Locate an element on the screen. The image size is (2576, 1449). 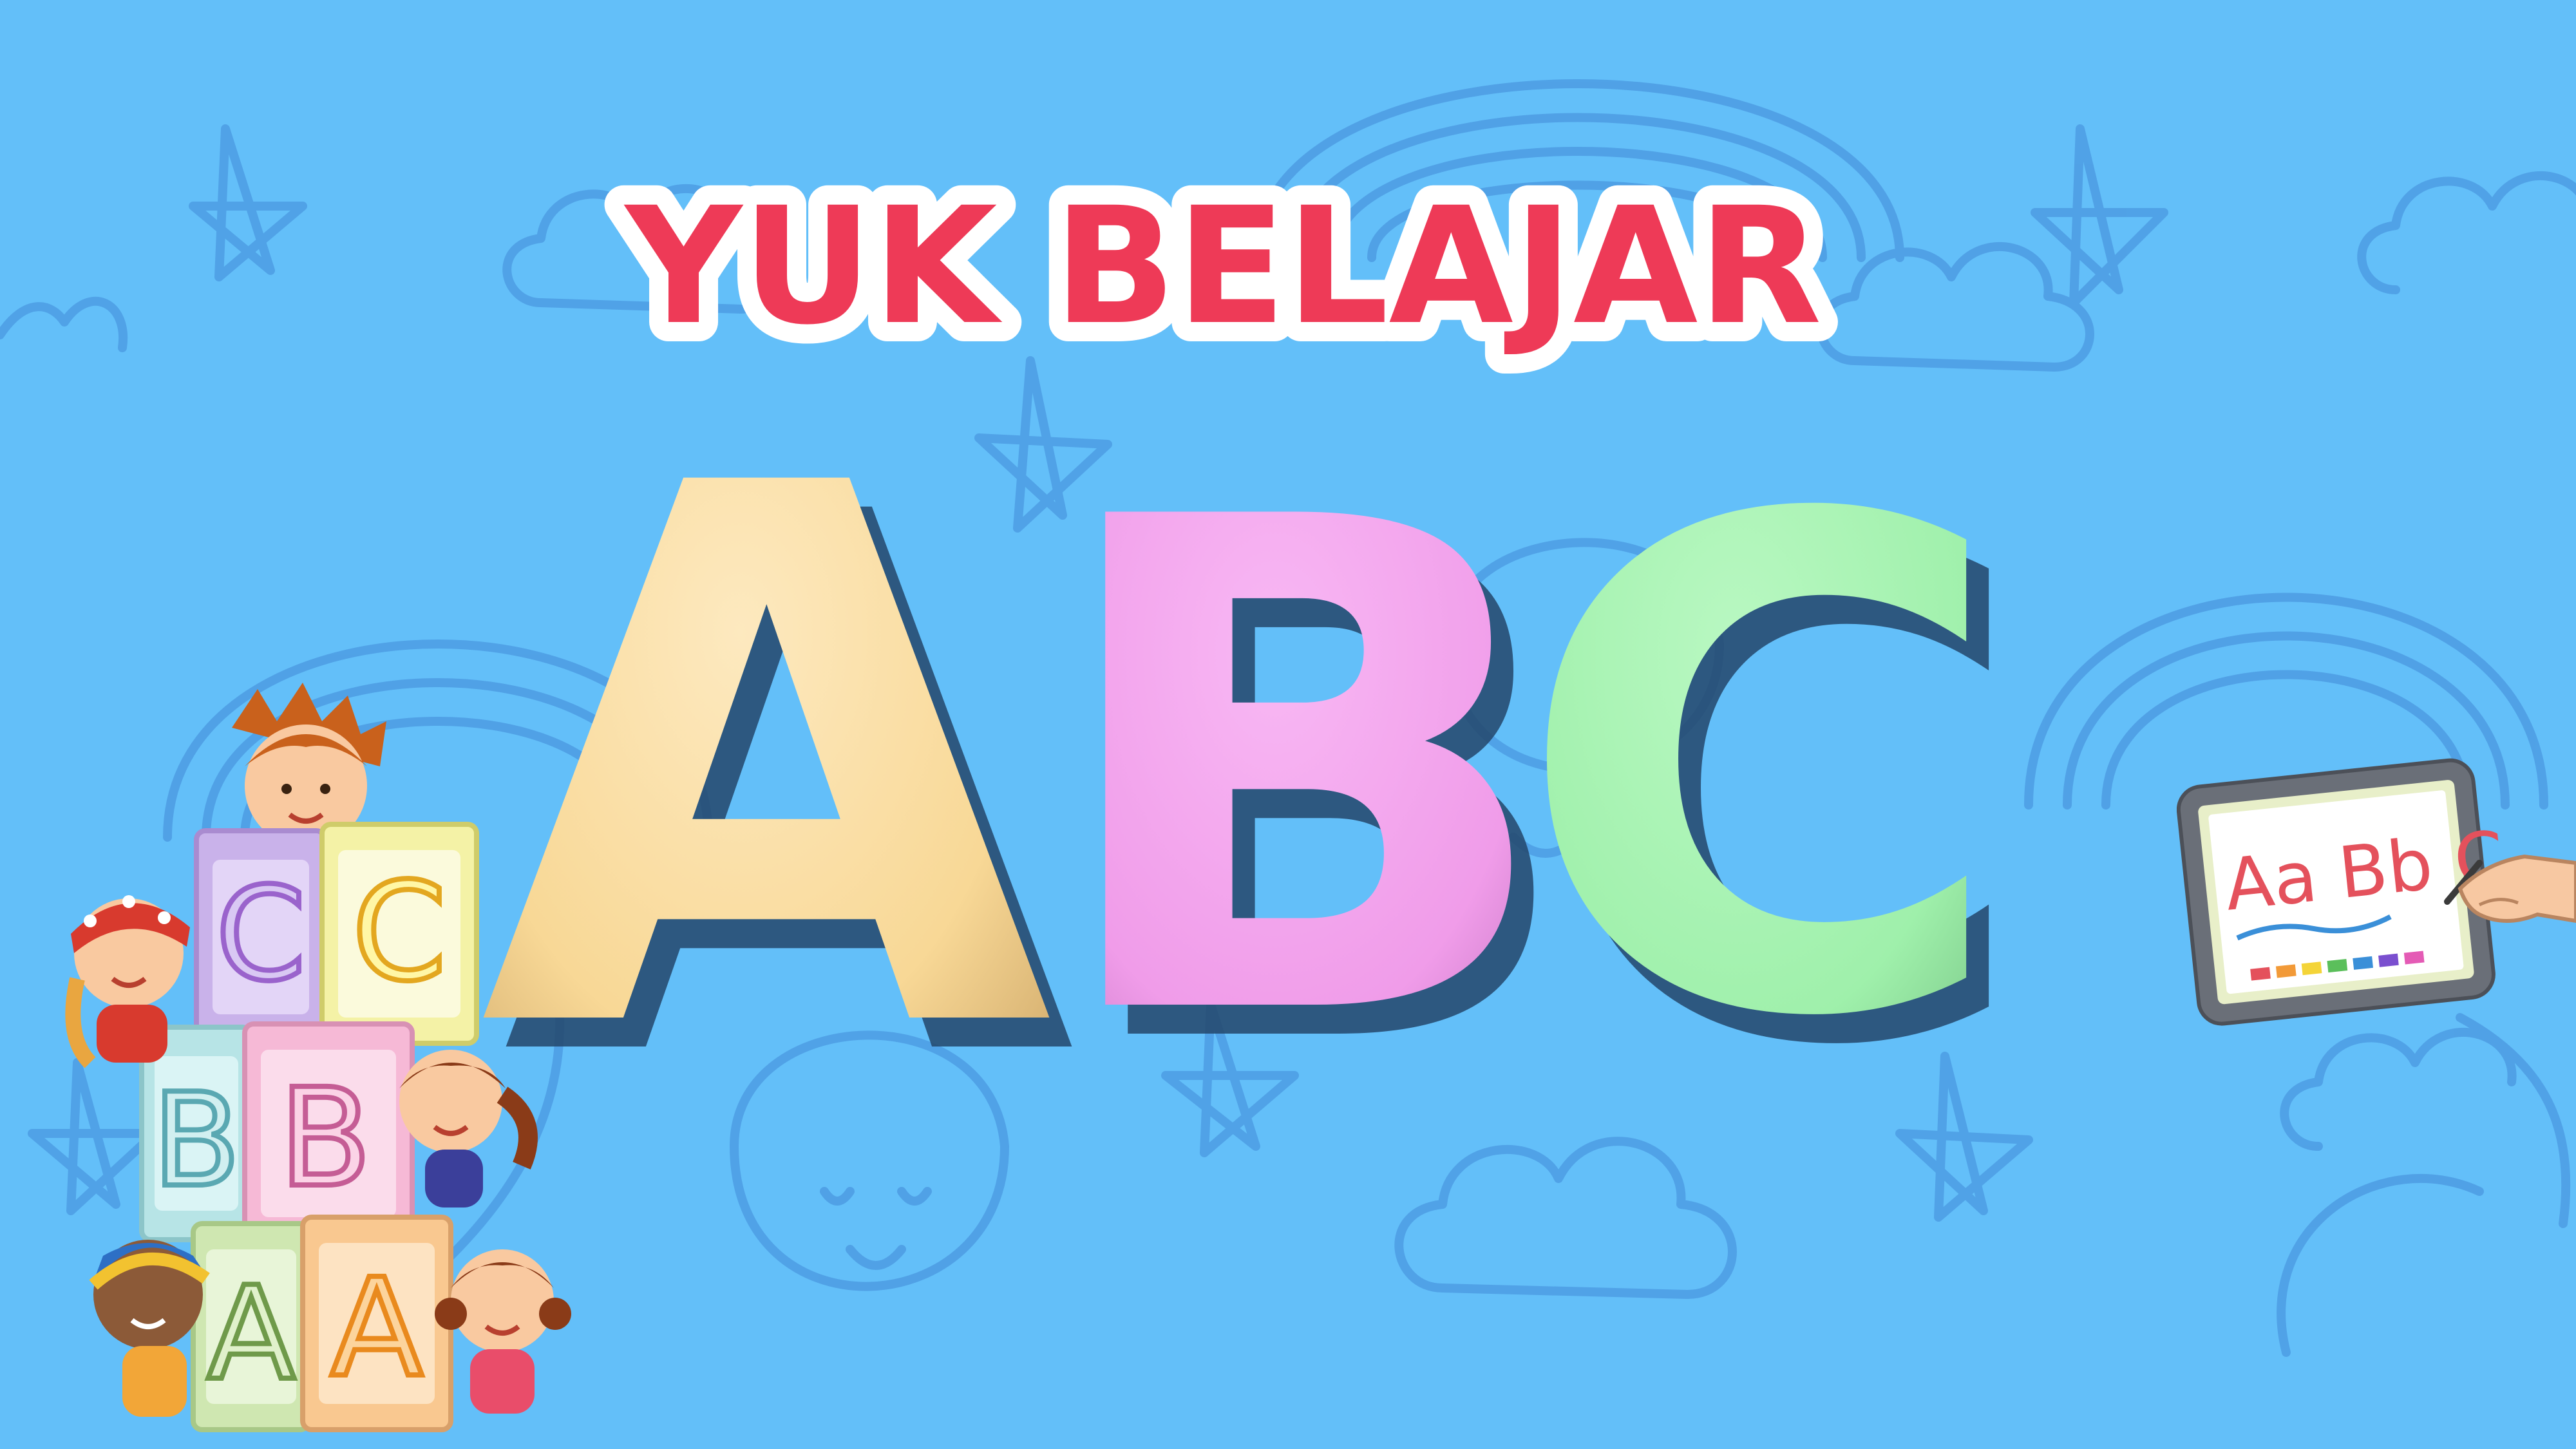
drawing-tablet-icon: Aa Bb C is located at coordinates (2376, 892).